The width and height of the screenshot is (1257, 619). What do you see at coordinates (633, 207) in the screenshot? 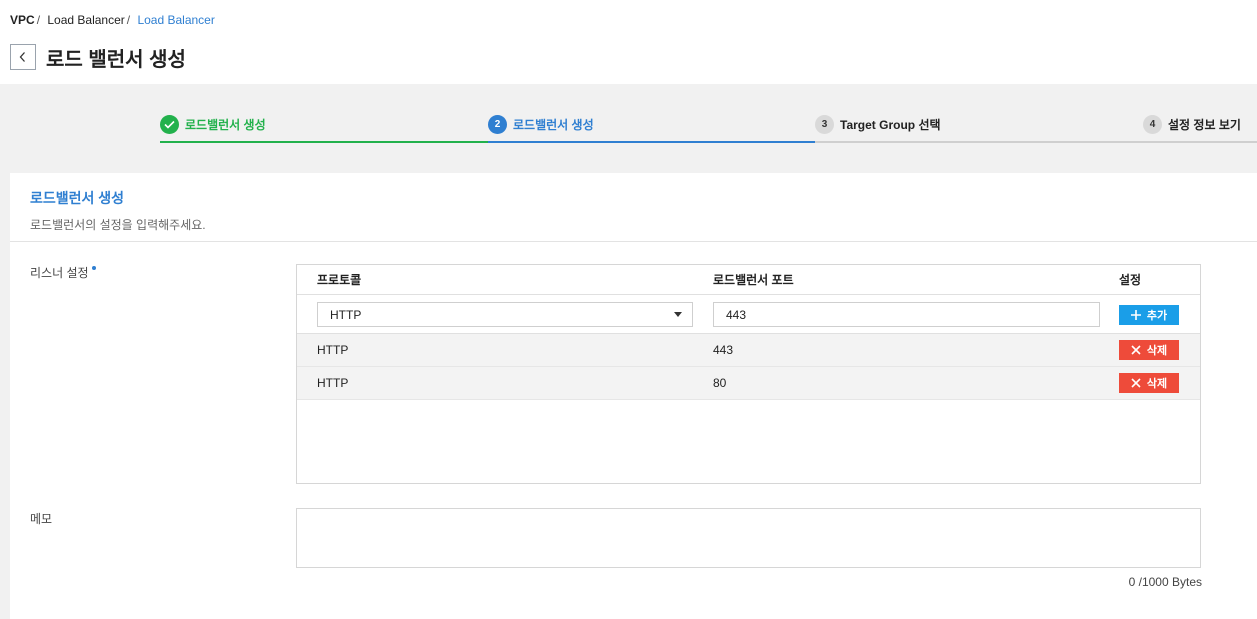
I see `panel-header: 로드밸런서 생성 로드밸런서의 설정을 입력해주세요.` at bounding box center [633, 207].